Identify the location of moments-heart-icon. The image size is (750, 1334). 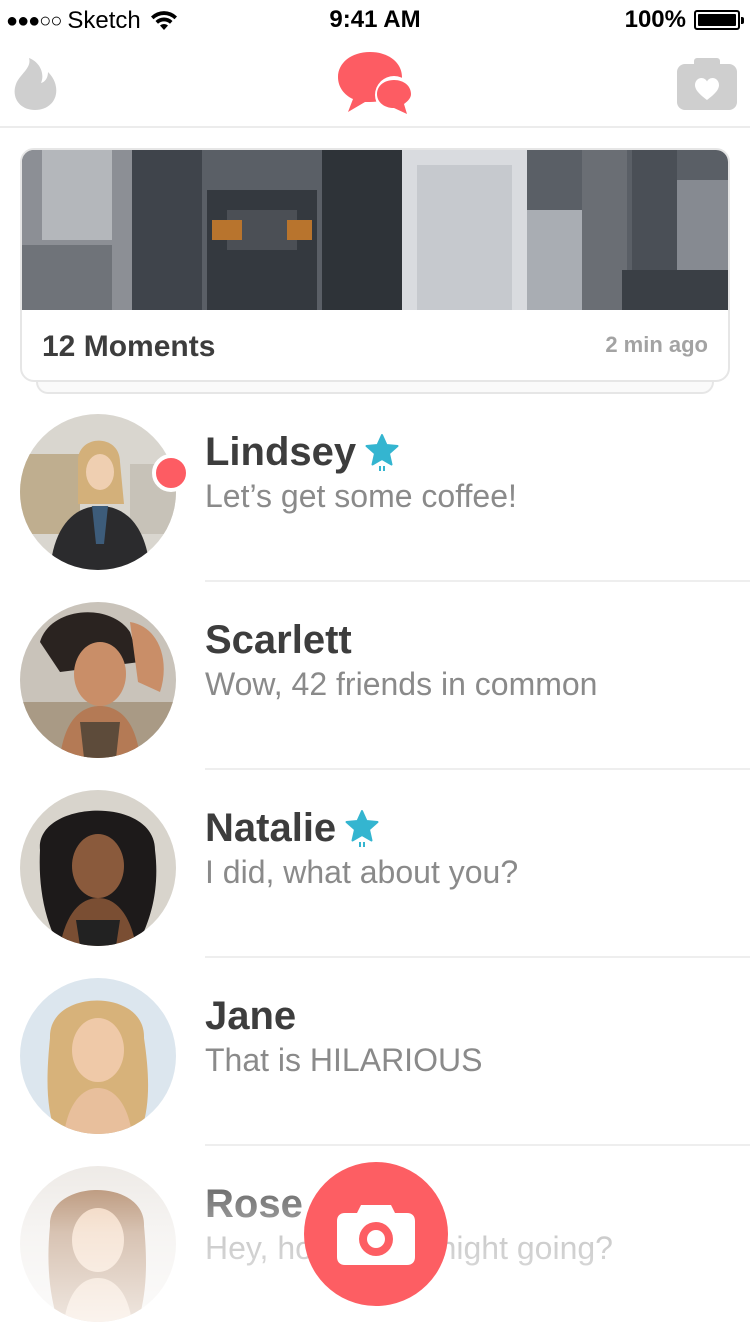
(707, 84).